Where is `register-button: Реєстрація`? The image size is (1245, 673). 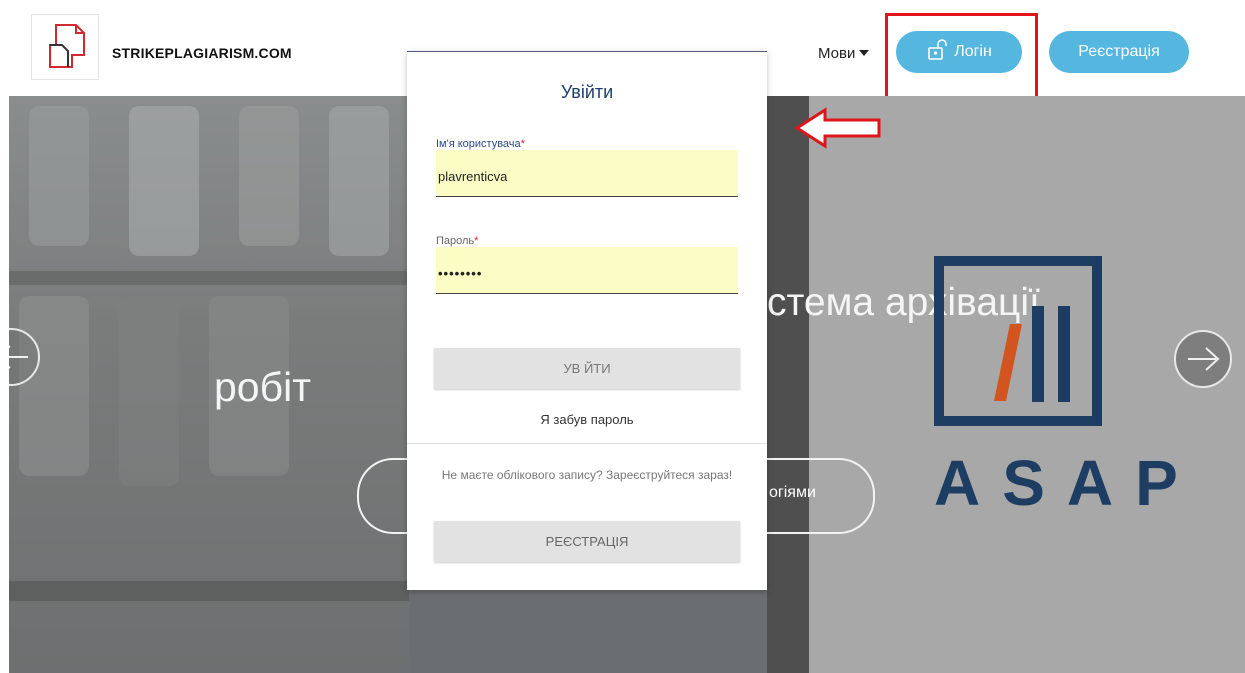
register-button: Реєстрація is located at coordinates (1119, 52).